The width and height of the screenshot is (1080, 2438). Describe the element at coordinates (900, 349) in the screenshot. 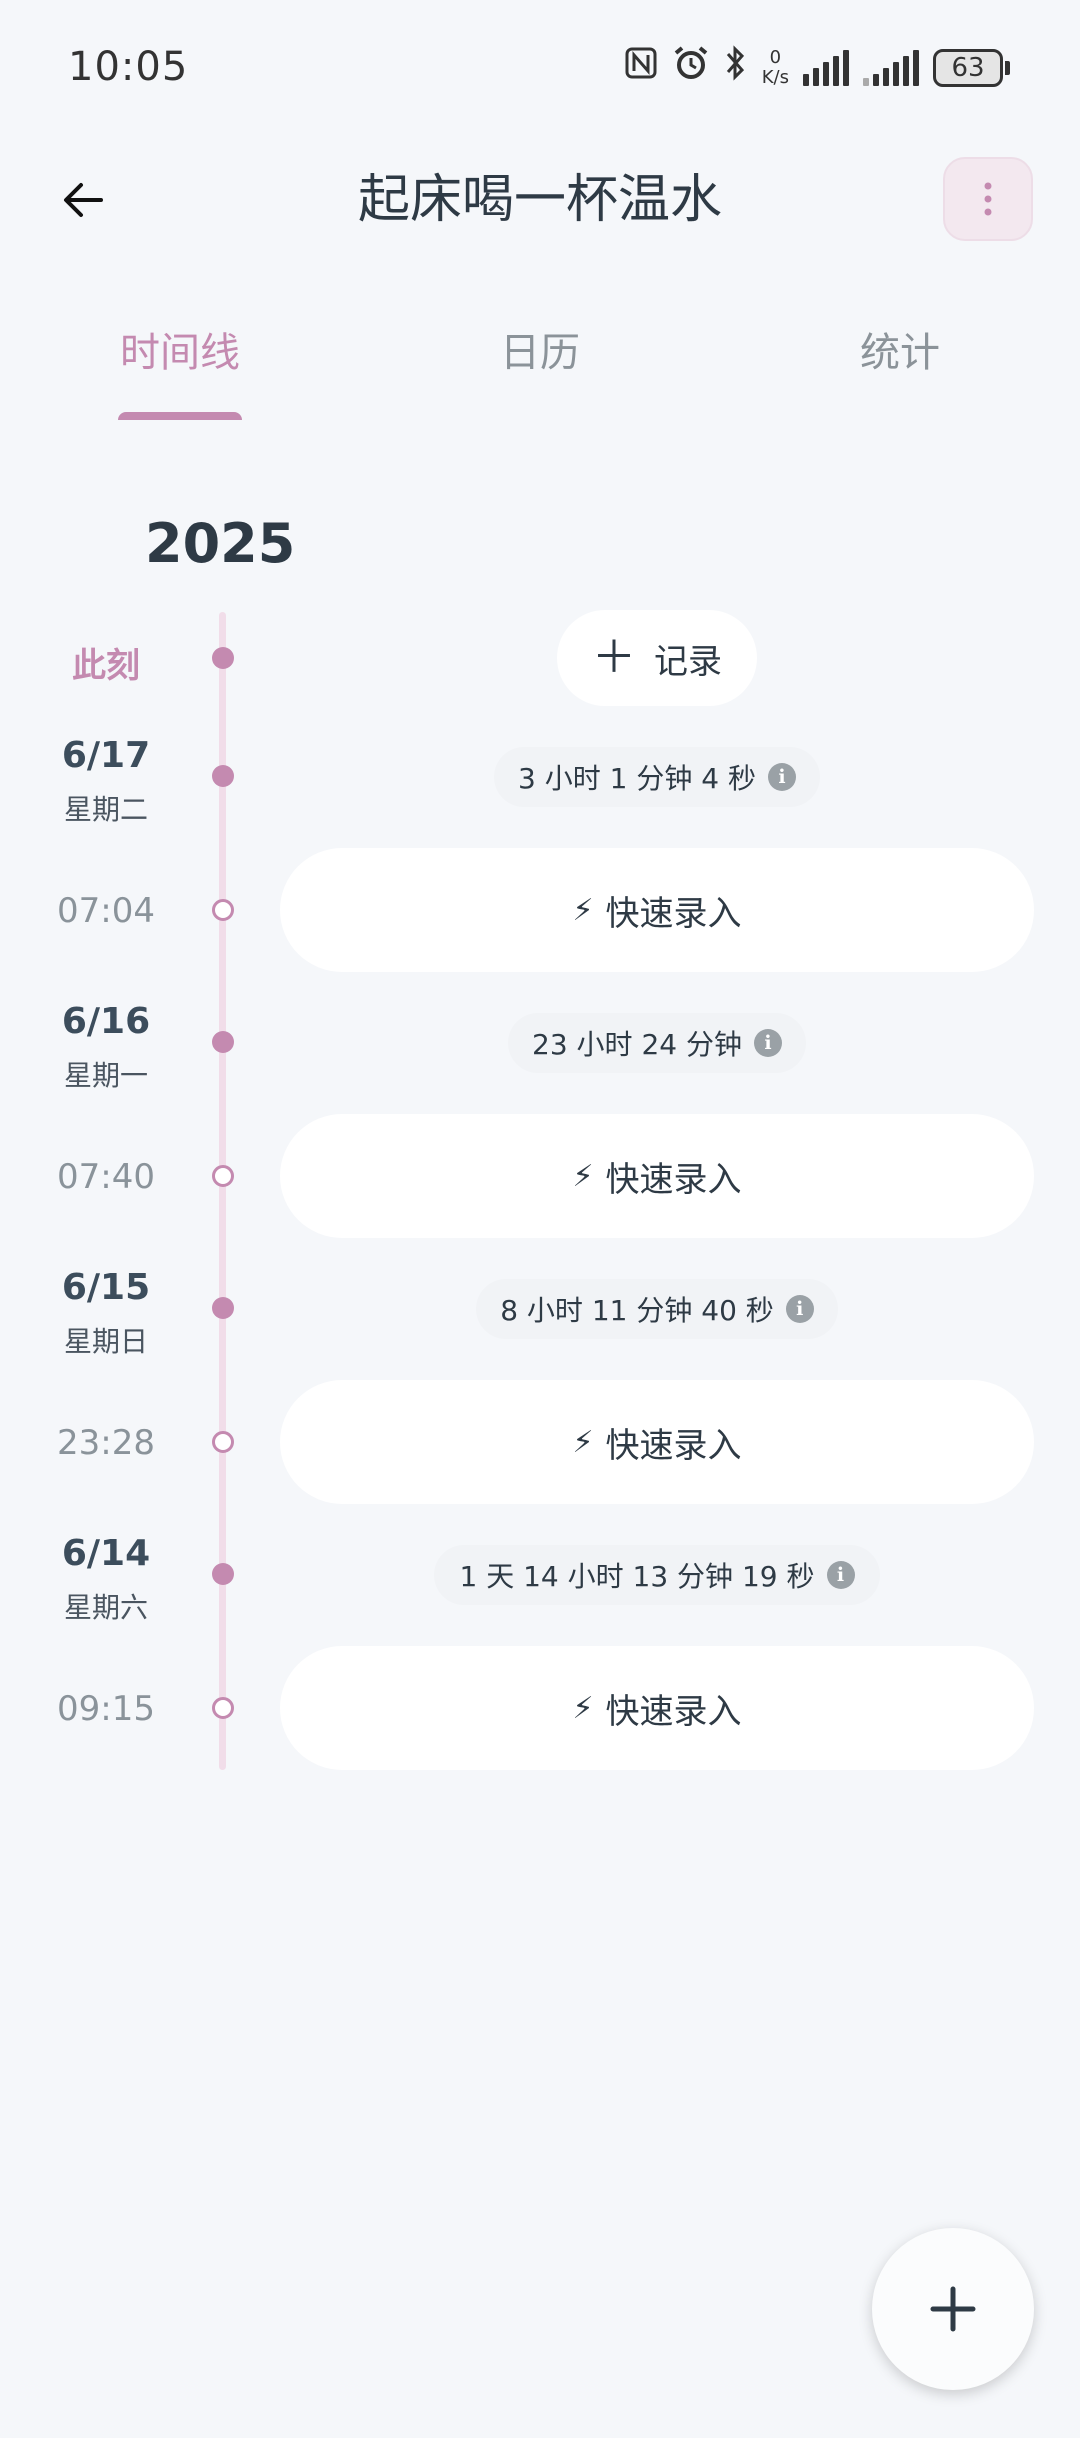

I see `tab-statistics: 统计` at that location.